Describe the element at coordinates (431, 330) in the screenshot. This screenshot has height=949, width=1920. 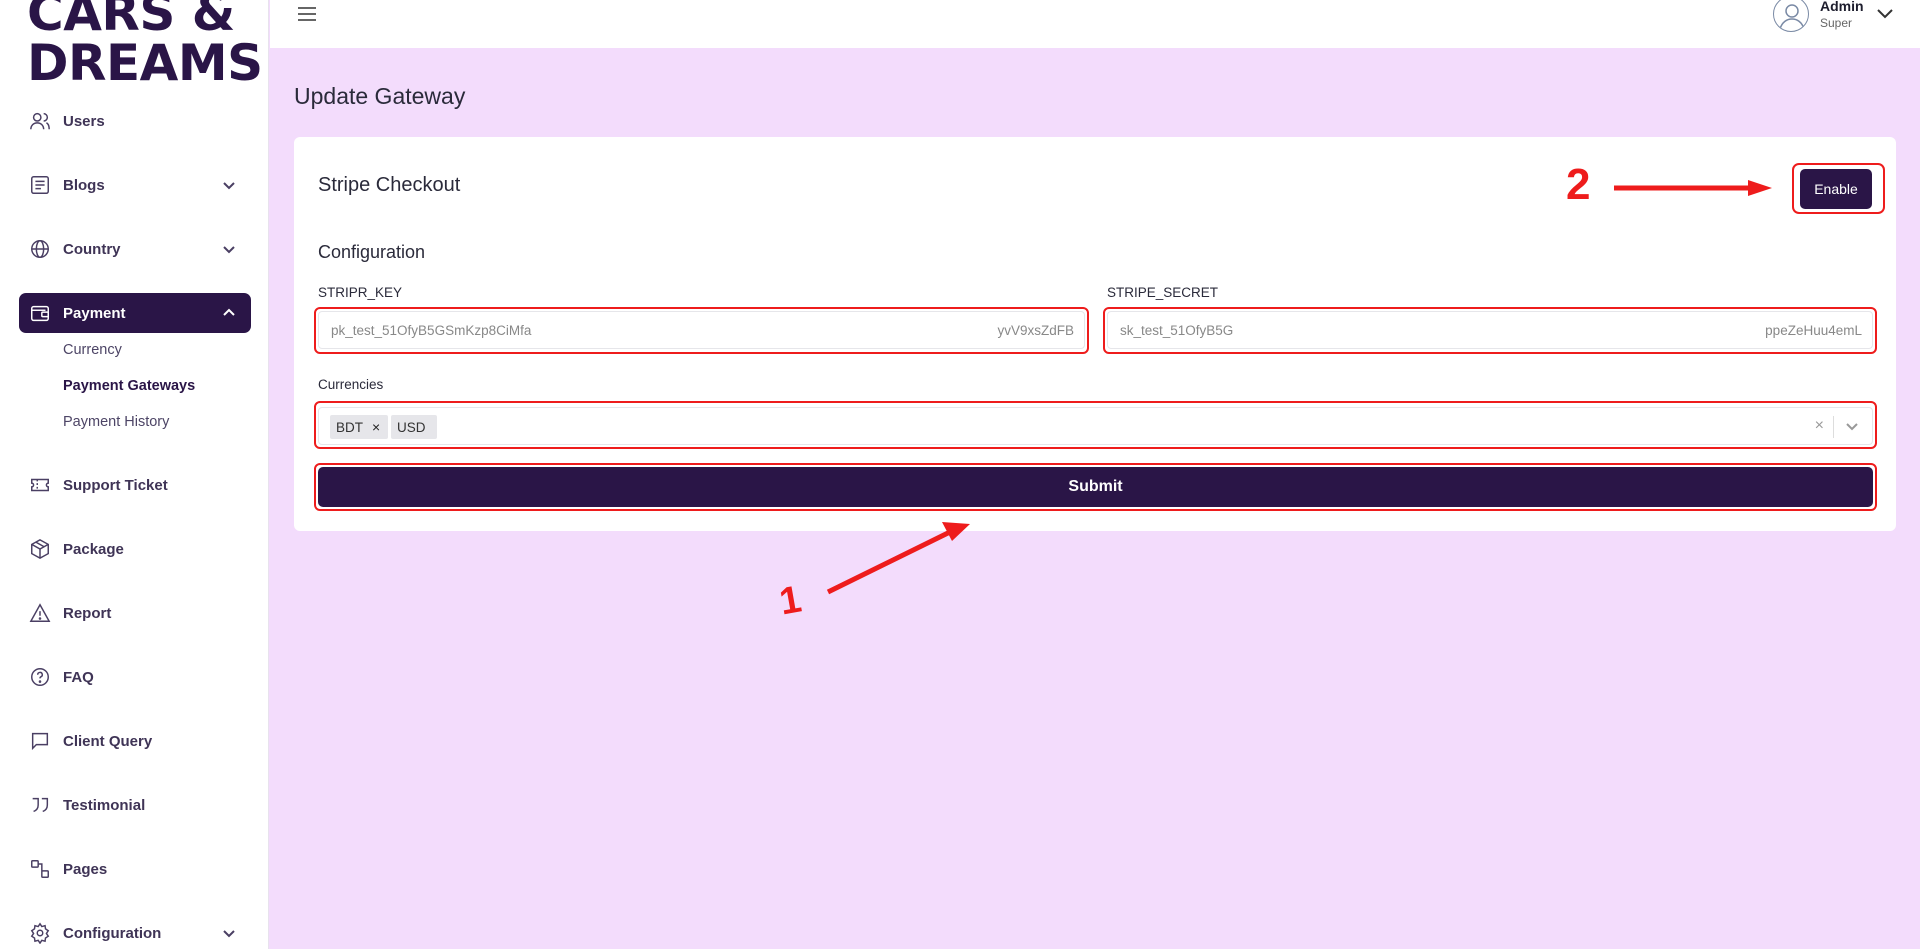
I see `stripe-key-value-start: pk_test_51OfyB5GSmKzp8CiMfa` at that location.